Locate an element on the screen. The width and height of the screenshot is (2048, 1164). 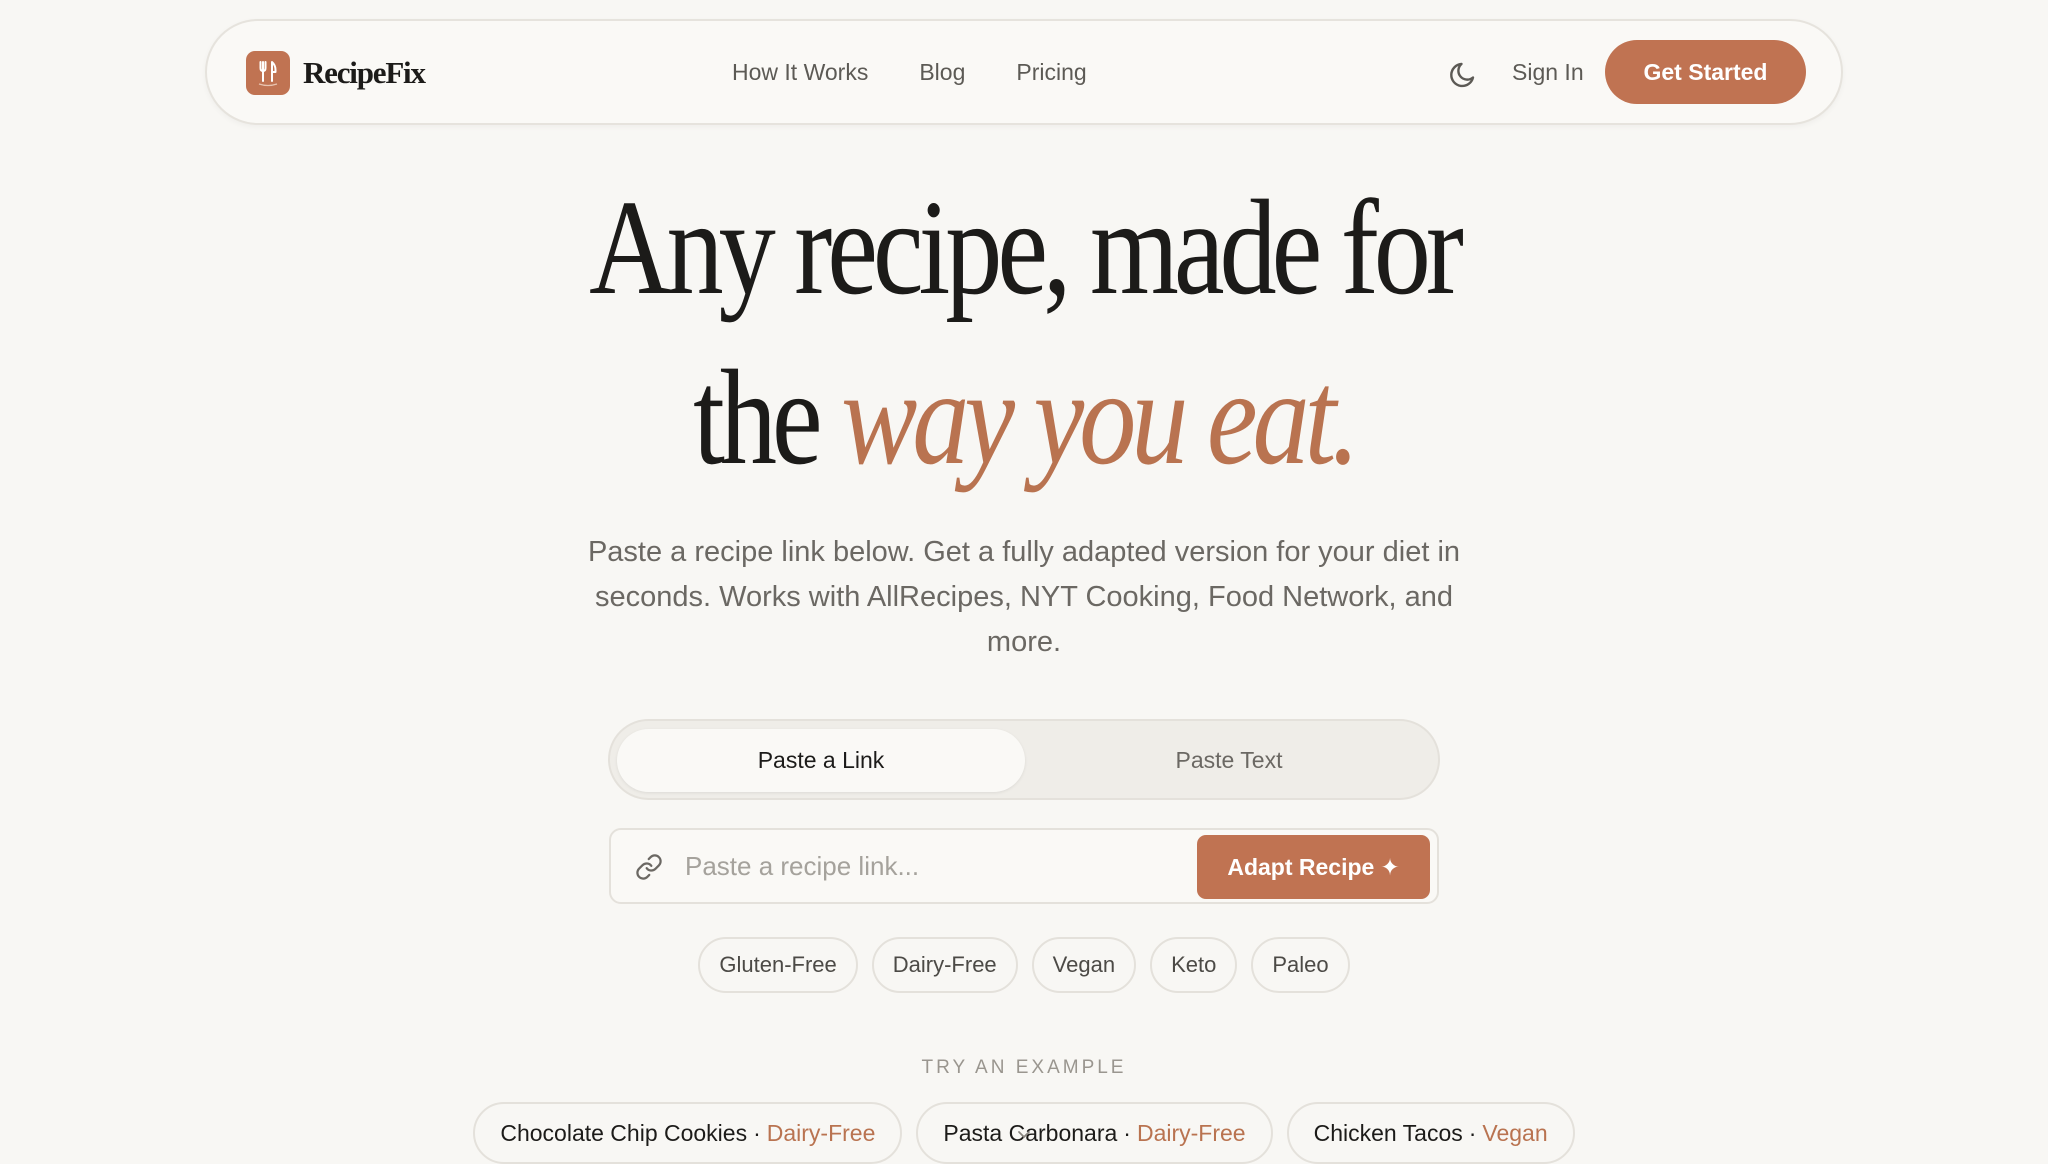
example-recipe: Chicken Tacos is located at coordinates (1388, 1132).